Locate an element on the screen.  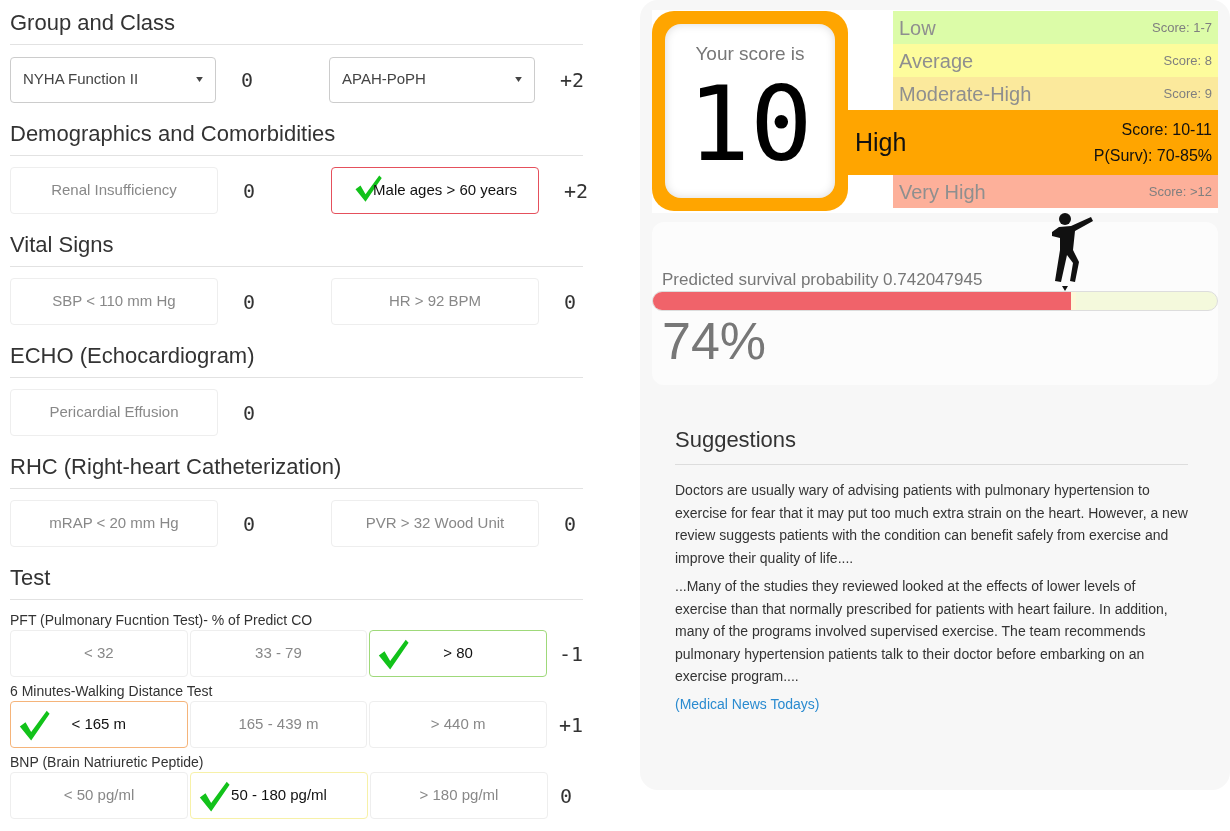
risk-level-name: Moderate-High is located at coordinates (965, 94).